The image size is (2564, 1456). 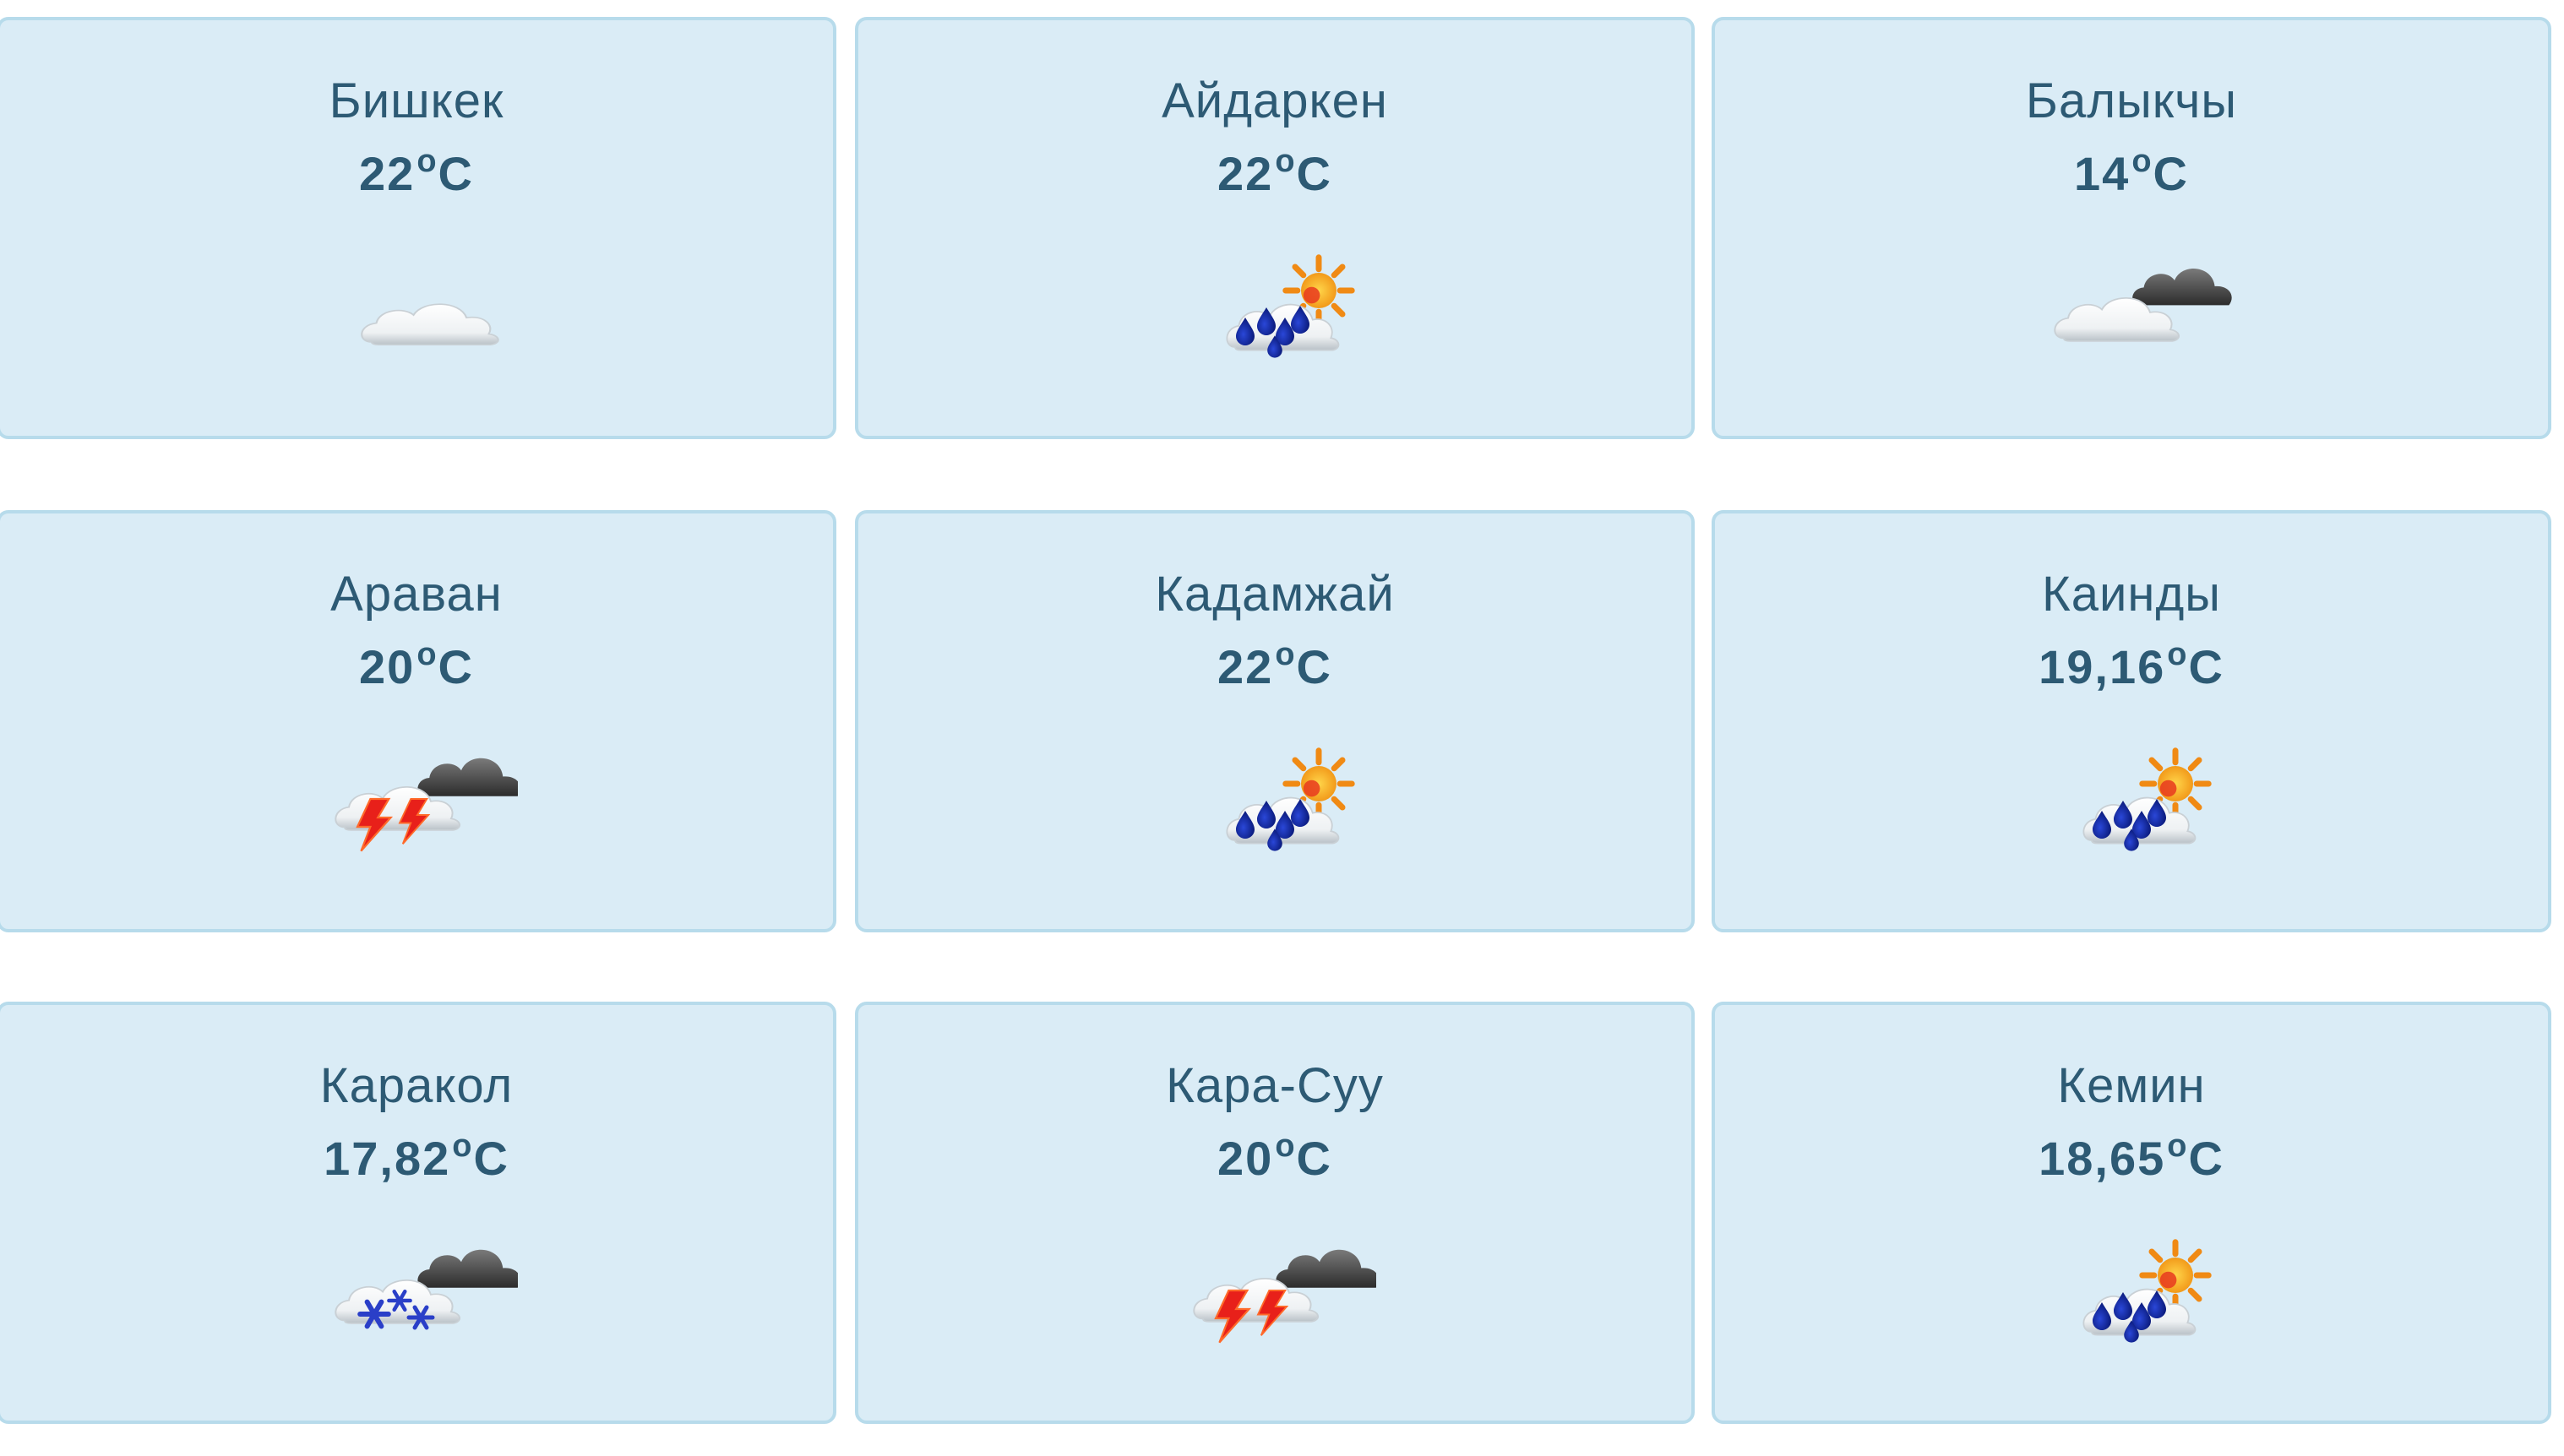 What do you see at coordinates (418, 228) in the screenshot?
I see `weather-card-bishkek: Бишкек 22oC` at bounding box center [418, 228].